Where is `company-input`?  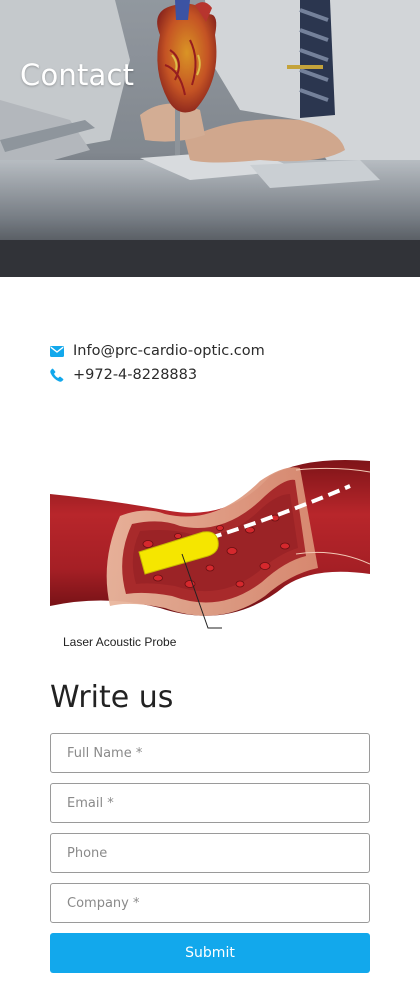 company-input is located at coordinates (210, 903).